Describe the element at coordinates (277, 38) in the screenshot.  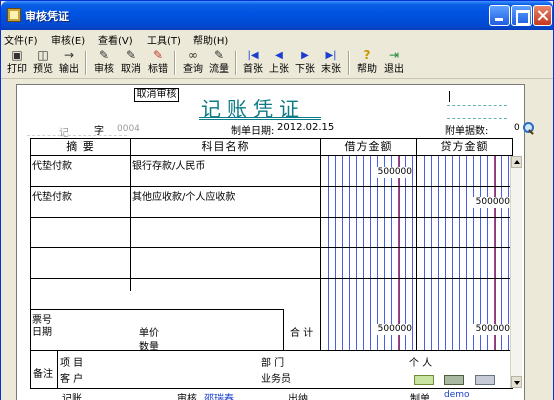
I see `menu-bar: 文件(F) 审核(E) 查看(V) 工具(T) 帮助(H)` at that location.